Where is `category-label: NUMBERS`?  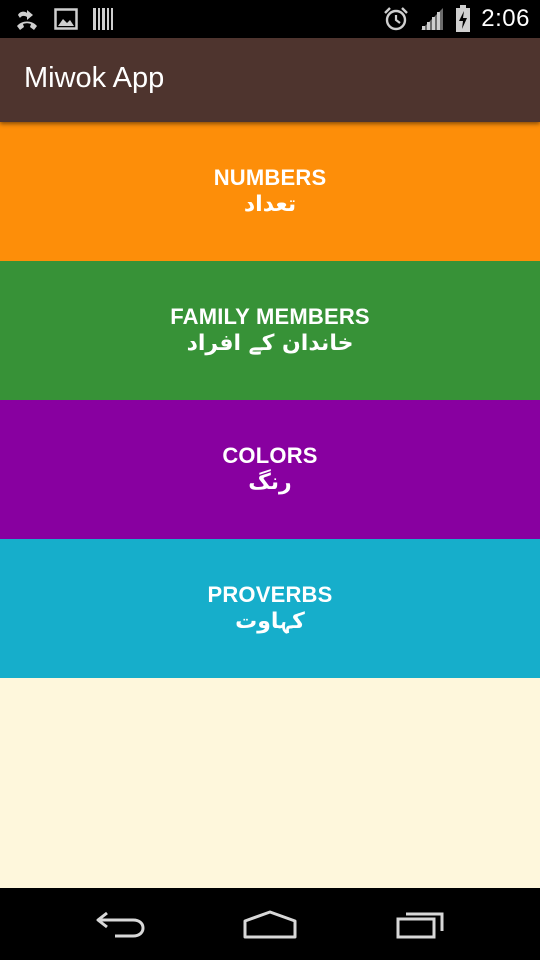 category-label: NUMBERS is located at coordinates (270, 177).